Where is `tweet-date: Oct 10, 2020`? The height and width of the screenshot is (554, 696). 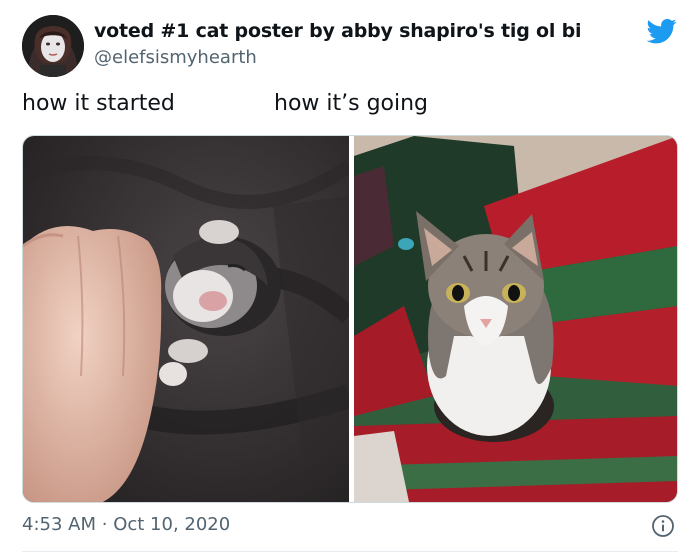 tweet-date: Oct 10, 2020 is located at coordinates (171, 524).